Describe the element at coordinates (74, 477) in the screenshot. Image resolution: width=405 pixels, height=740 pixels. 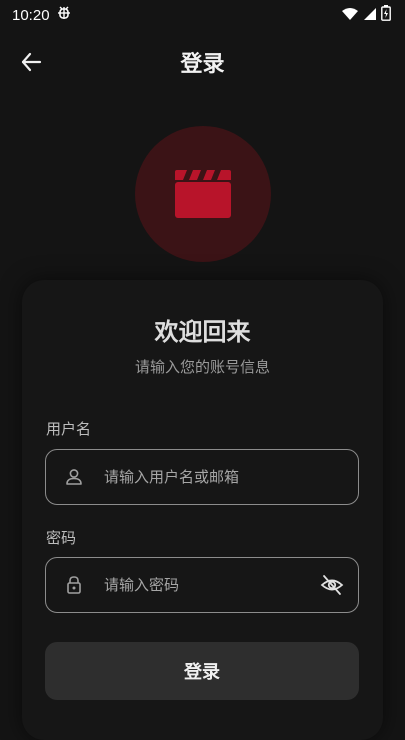
I see `person-icon` at that location.